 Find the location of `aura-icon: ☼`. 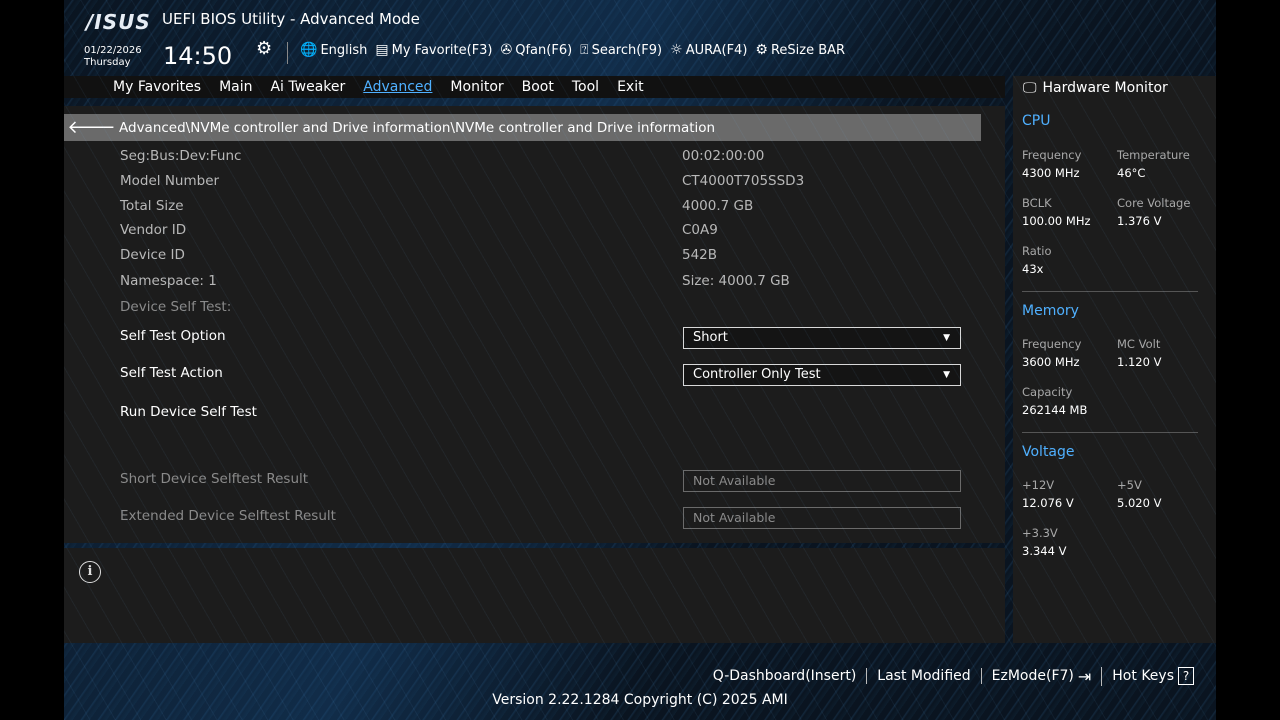

aura-icon: ☼ is located at coordinates (676, 50).